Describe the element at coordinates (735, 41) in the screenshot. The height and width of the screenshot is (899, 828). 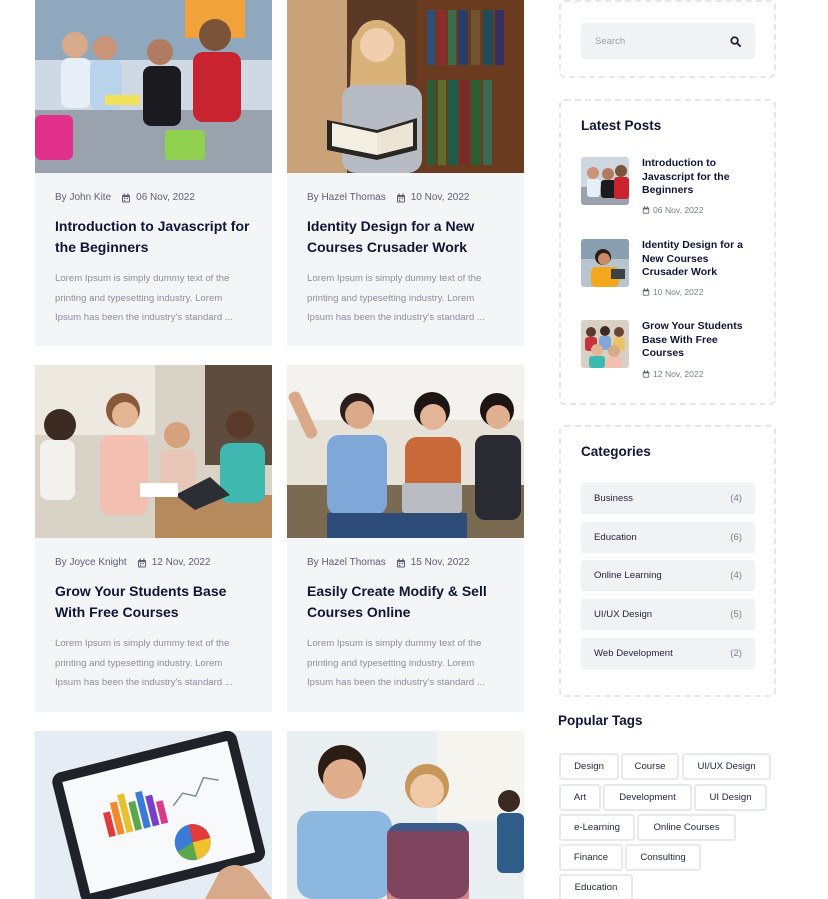
I see `search-icon` at that location.